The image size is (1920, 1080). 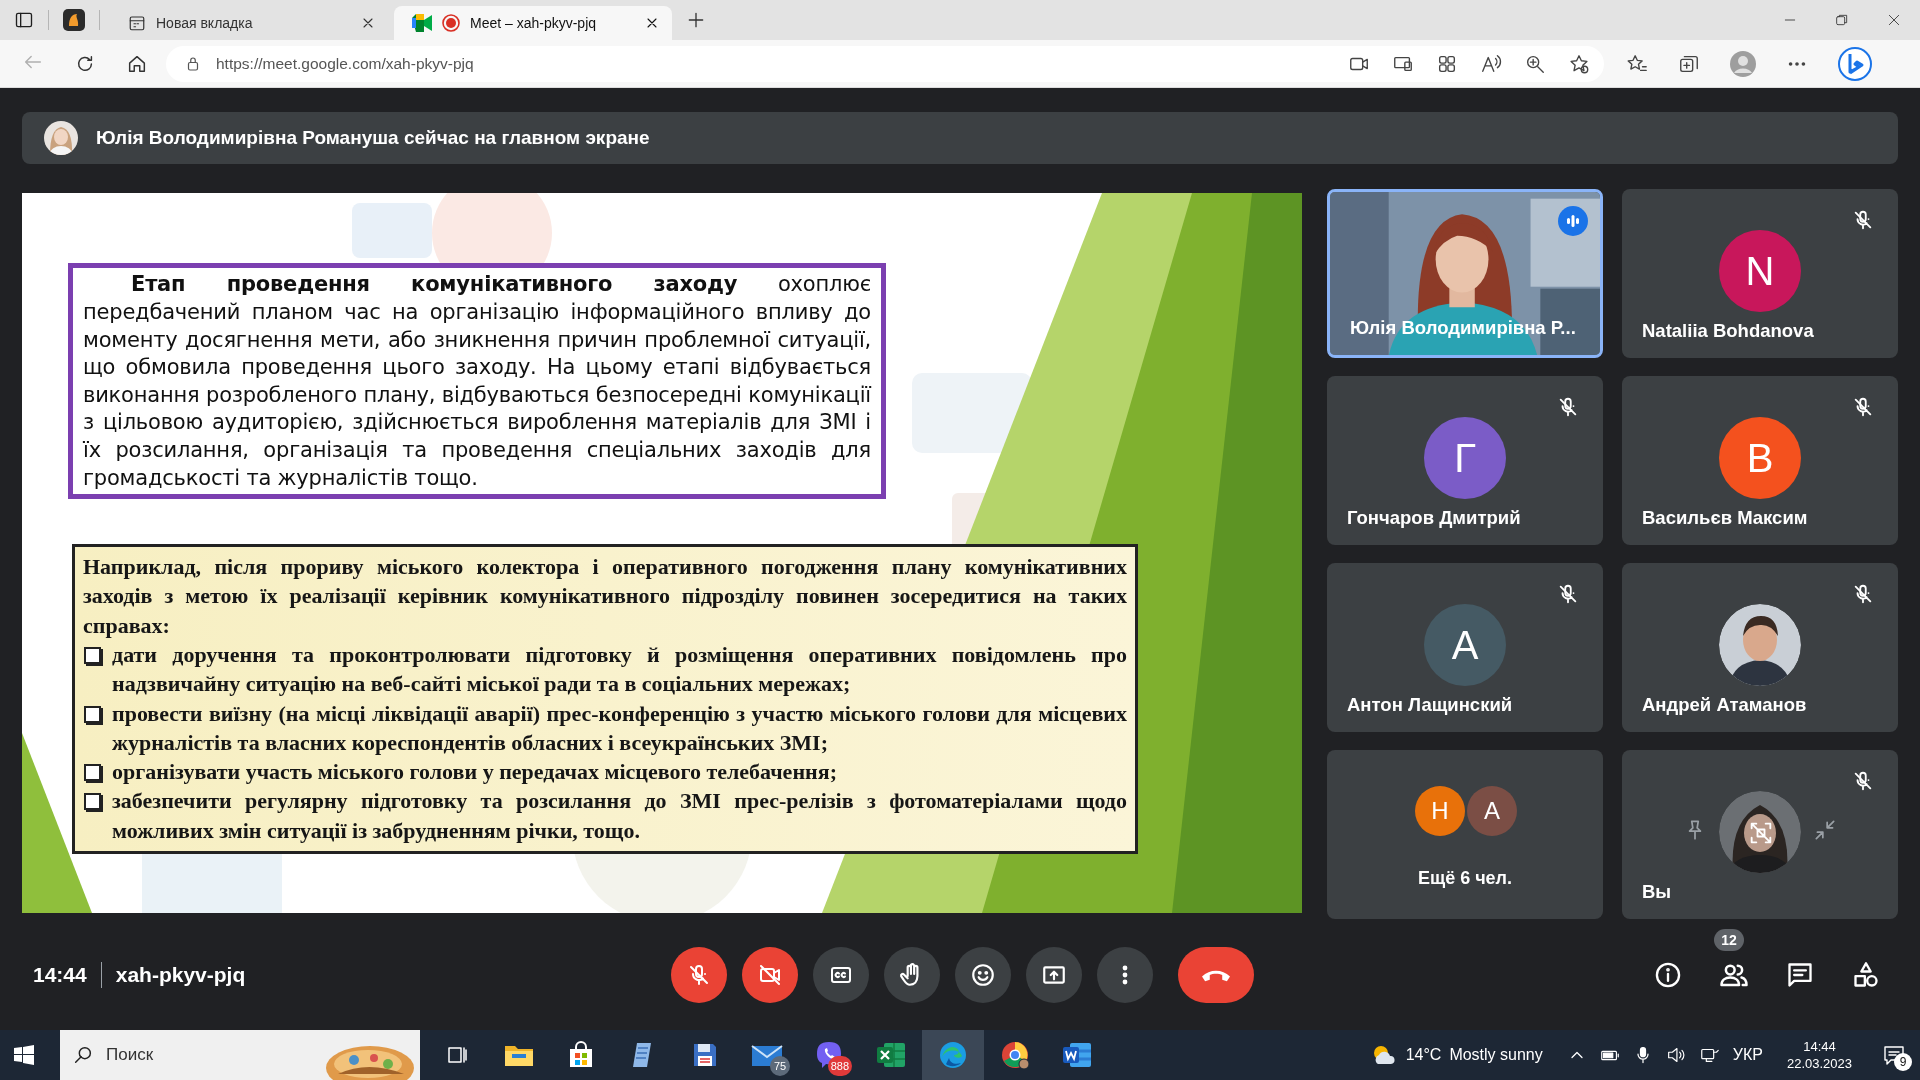 I want to click on store-icon, so click(x=581, y=1055).